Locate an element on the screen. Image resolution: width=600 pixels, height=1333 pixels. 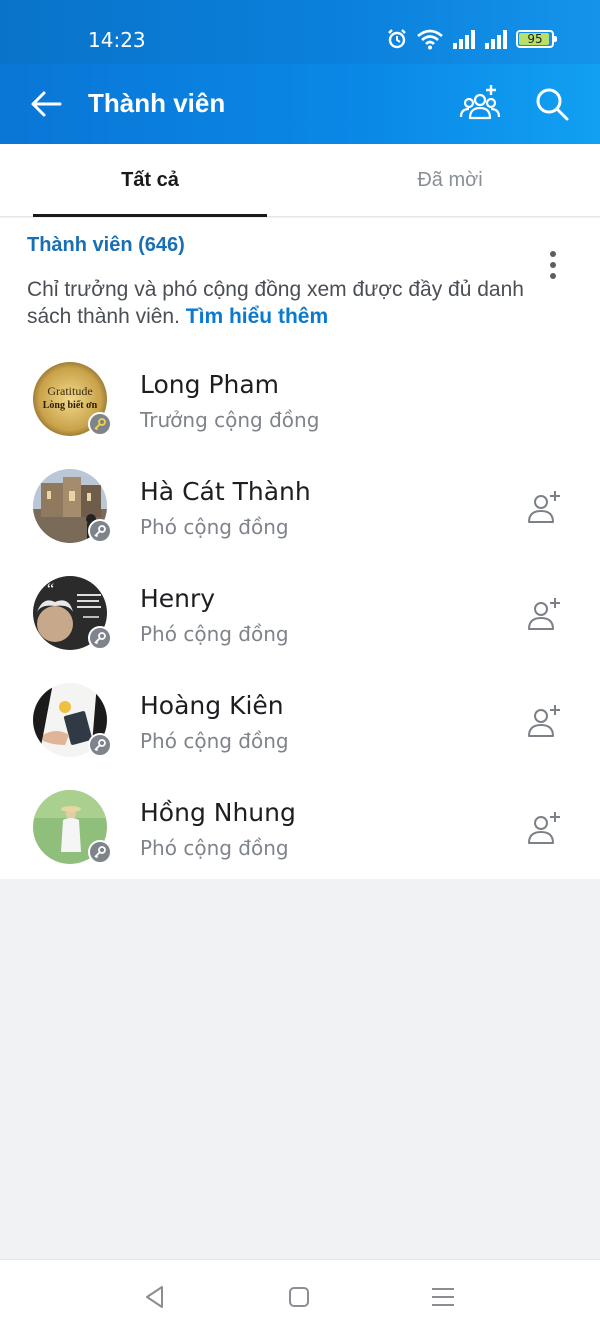
status-time: 14:23 is located at coordinates (117, 40).